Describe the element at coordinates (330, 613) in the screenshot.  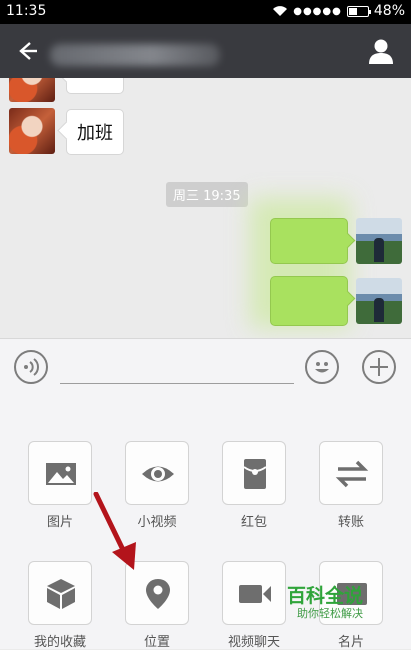
I see `watermark-subtitle: 助你轻松解决` at that location.